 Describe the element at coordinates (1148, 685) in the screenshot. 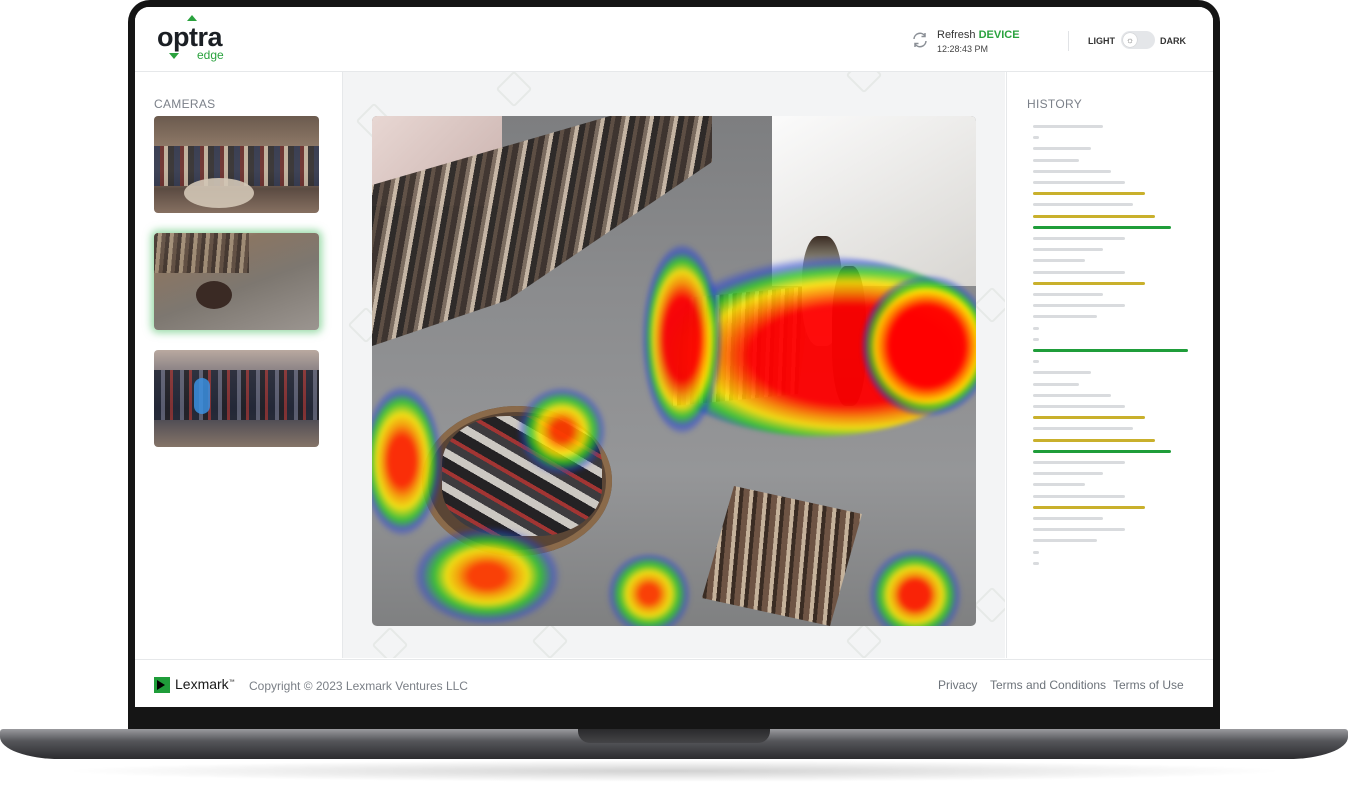

I see `terms-of-use-link: Terms of Use` at that location.